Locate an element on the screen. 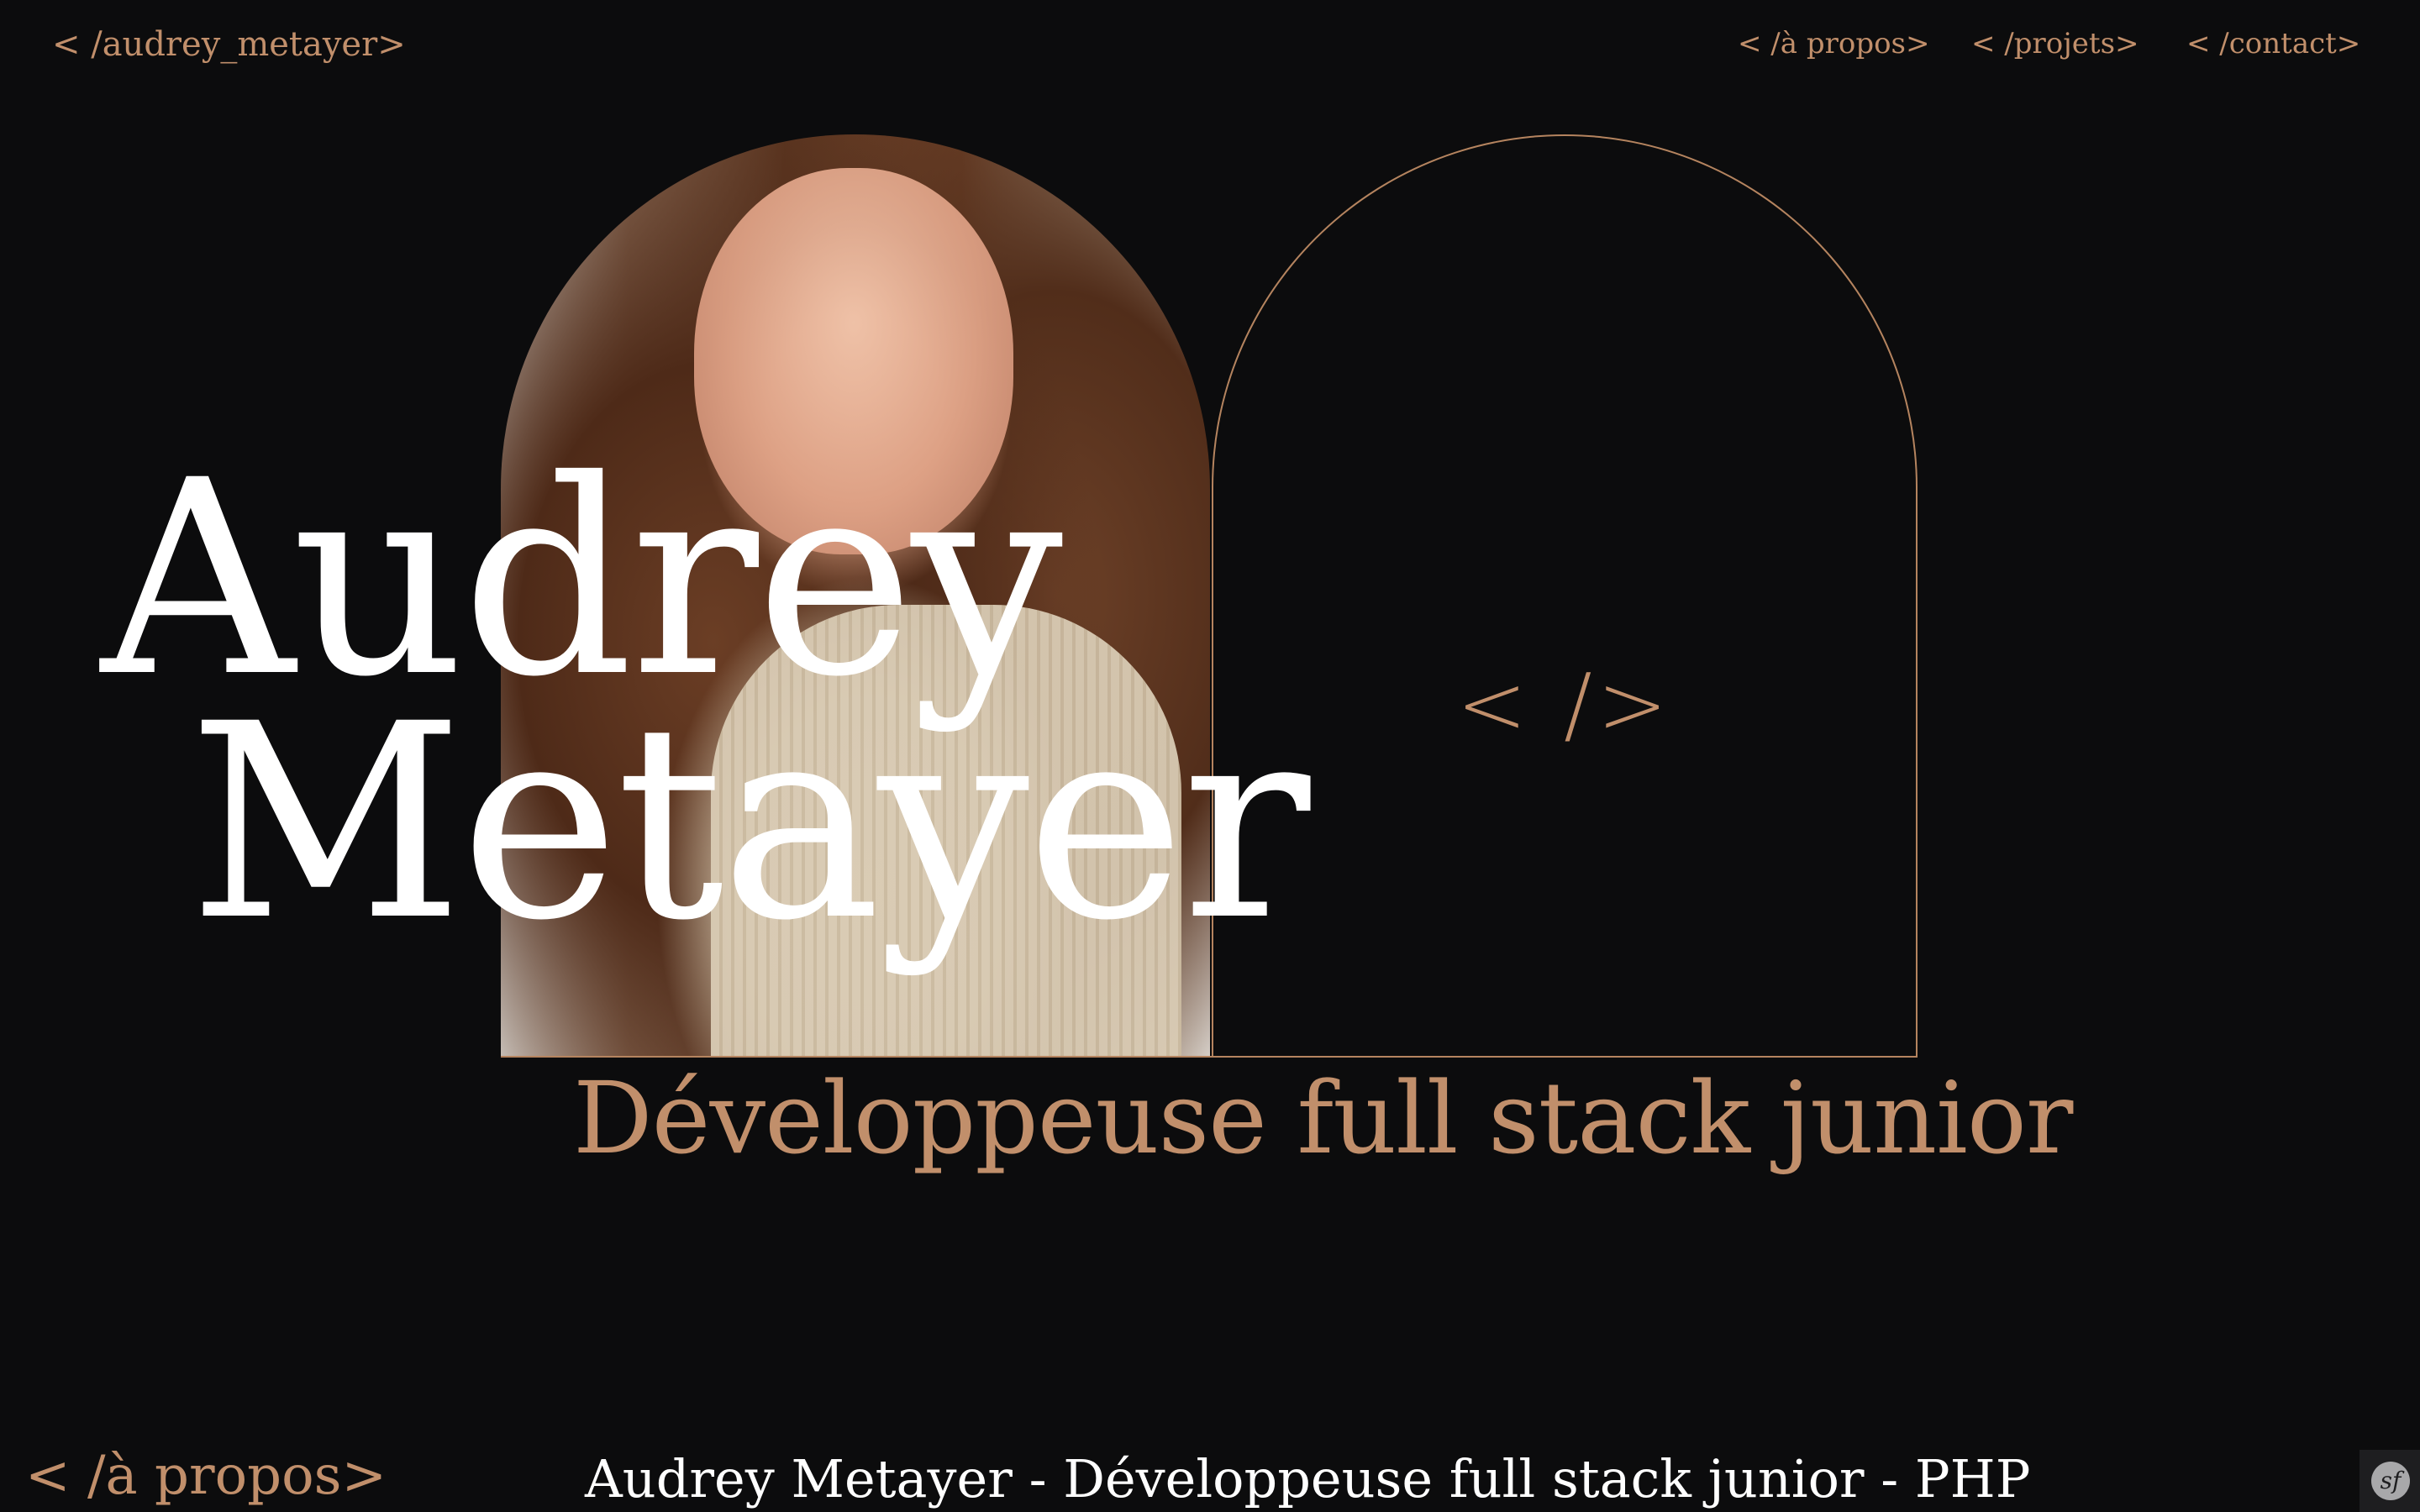 The image size is (2420, 1512). hero-subtitle: Développeuse full stack junior is located at coordinates (1323, 1118).